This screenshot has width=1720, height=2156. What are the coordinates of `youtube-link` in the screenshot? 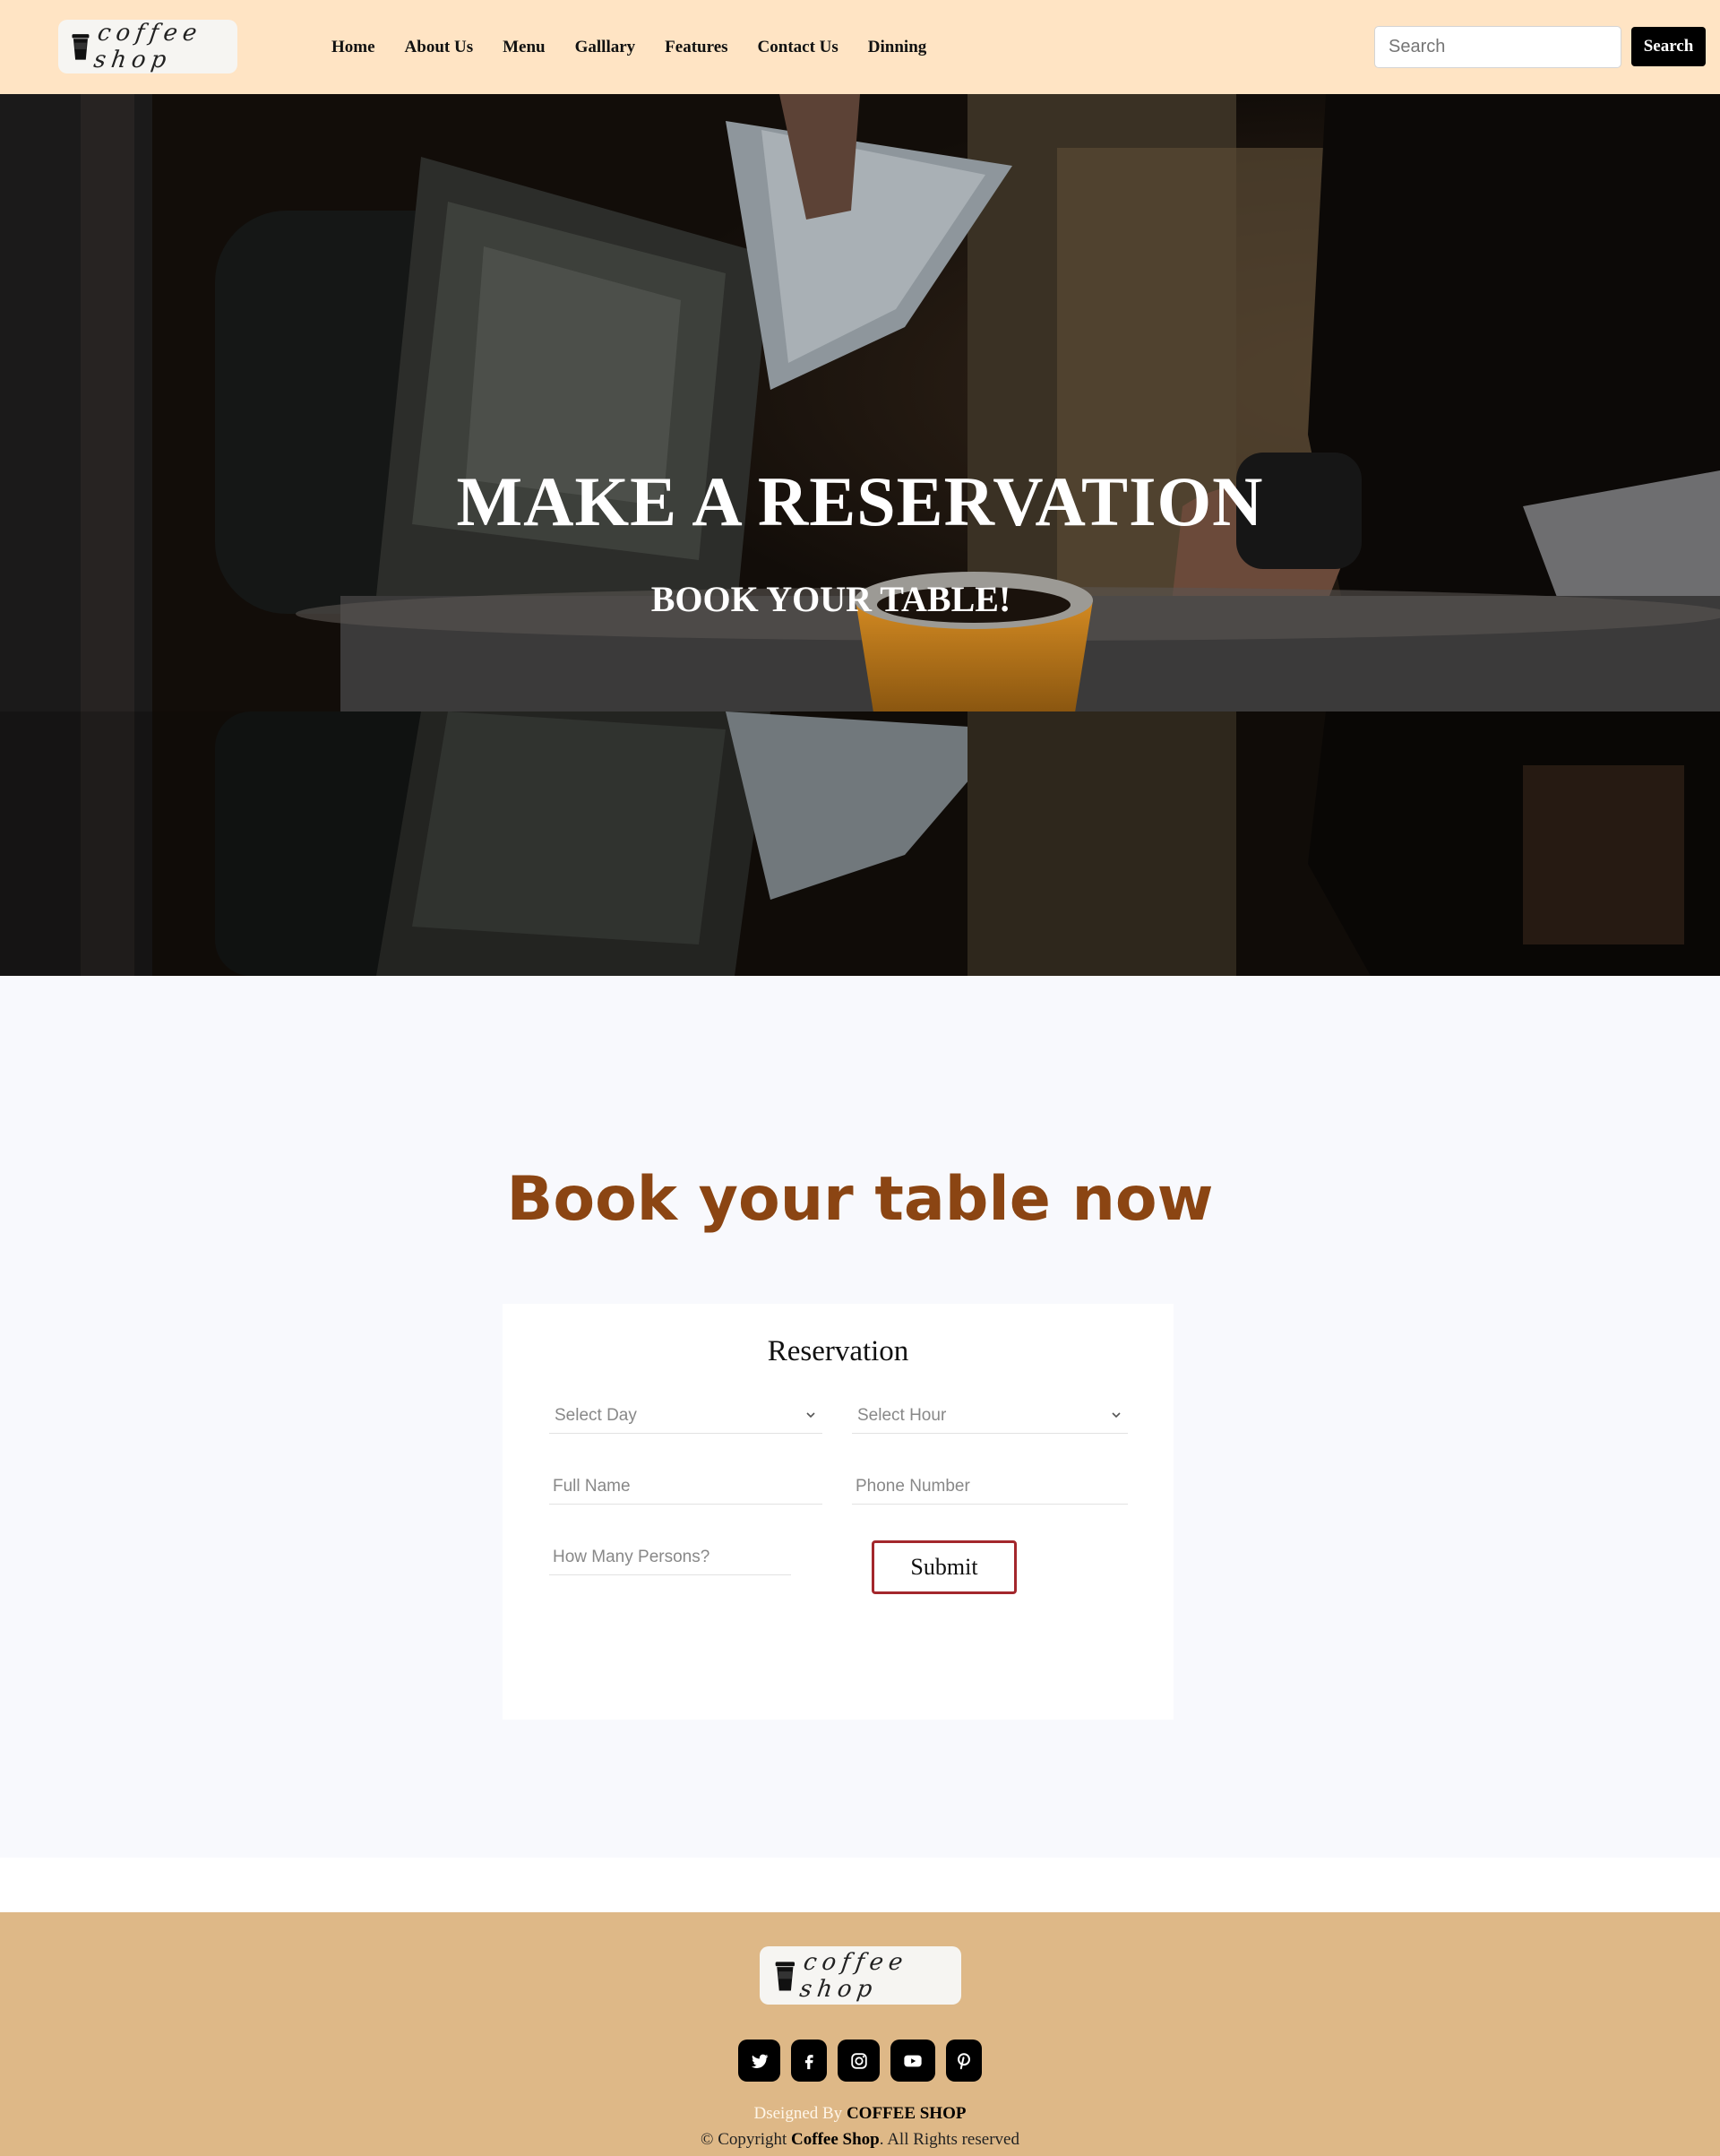 It's located at (912, 2061).